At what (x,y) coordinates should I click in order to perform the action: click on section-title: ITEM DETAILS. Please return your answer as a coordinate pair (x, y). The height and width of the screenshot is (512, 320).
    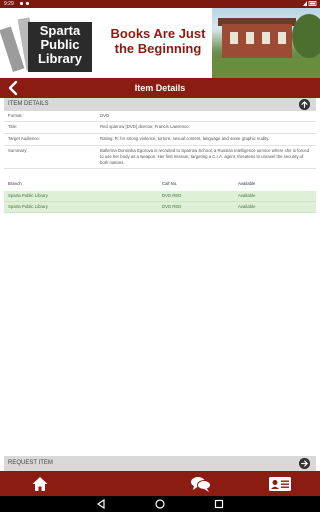
    Looking at the image, I should click on (28, 104).